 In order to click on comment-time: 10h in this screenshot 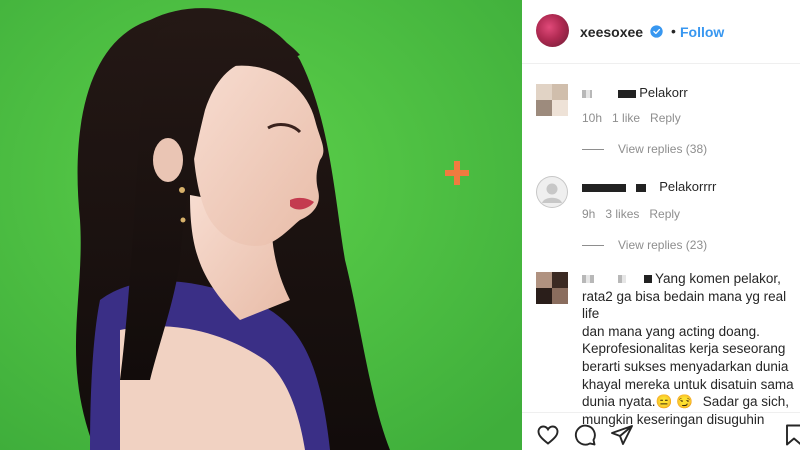, I will do `click(592, 118)`.